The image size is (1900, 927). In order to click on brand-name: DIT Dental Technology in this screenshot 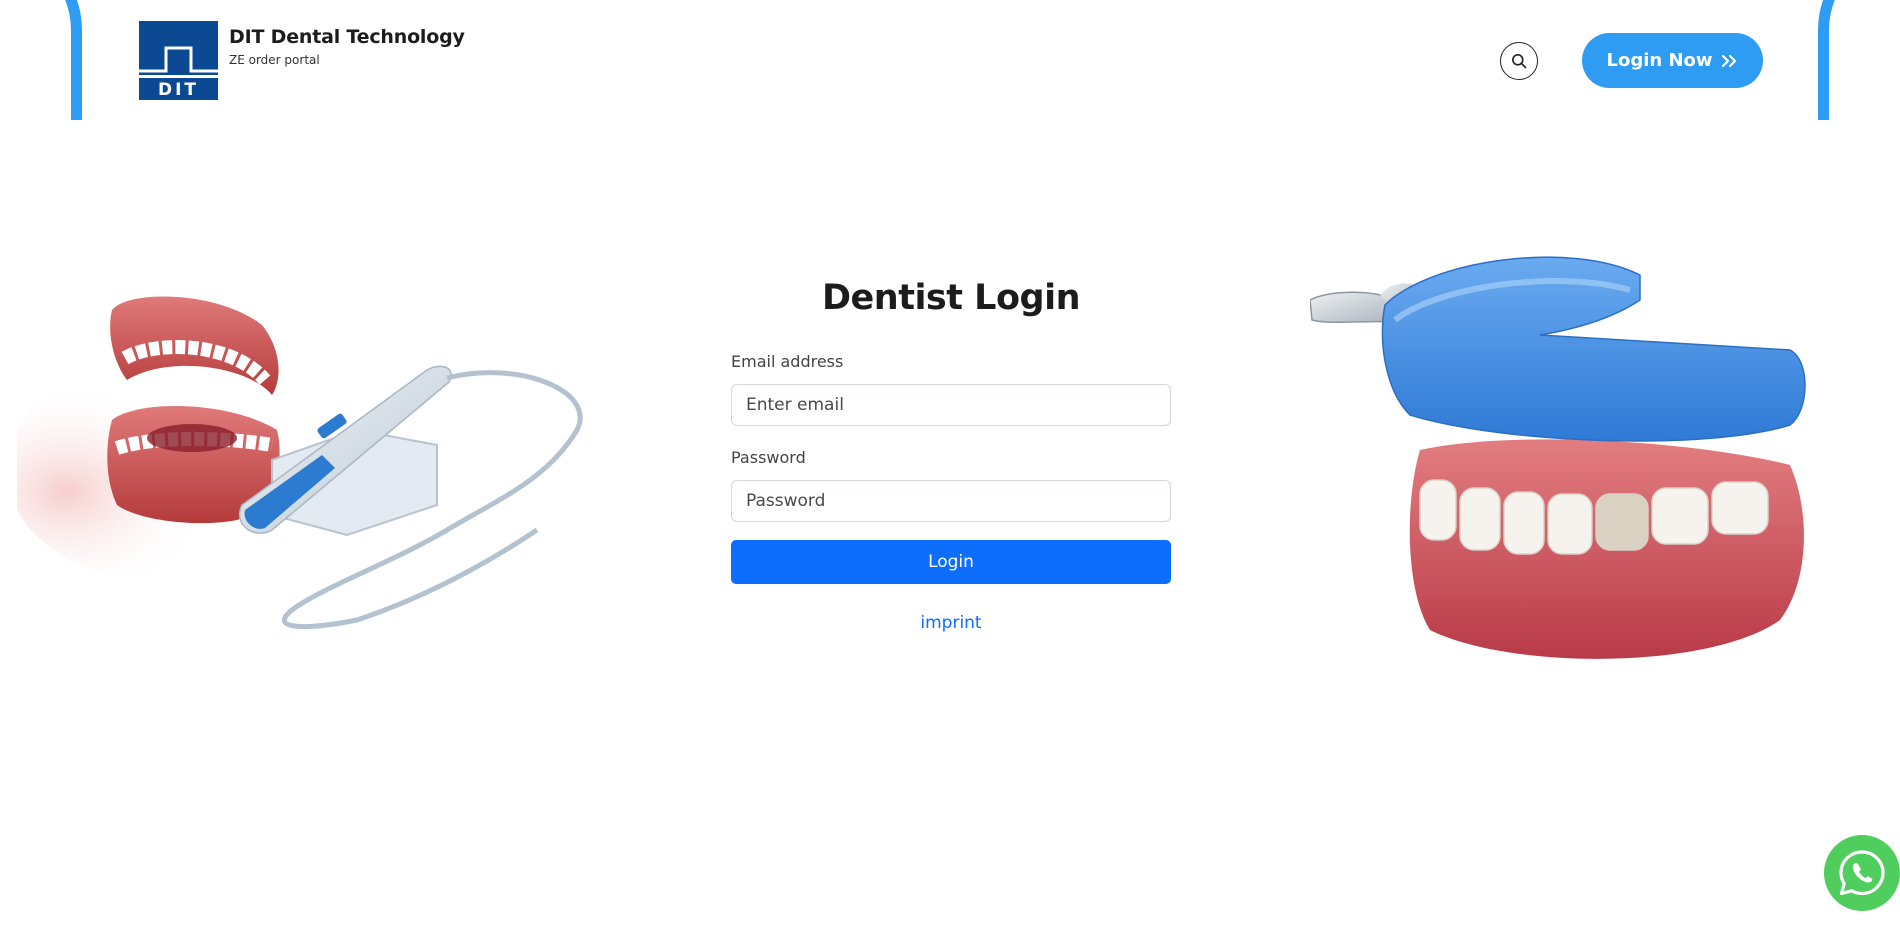, I will do `click(347, 37)`.